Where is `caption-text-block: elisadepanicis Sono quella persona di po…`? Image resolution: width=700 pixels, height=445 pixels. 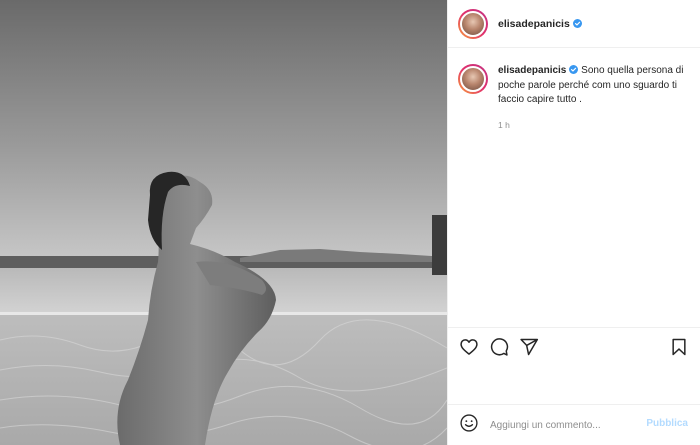
caption-text-block: elisadepanicis Sono quella persona di po… is located at coordinates (596, 86).